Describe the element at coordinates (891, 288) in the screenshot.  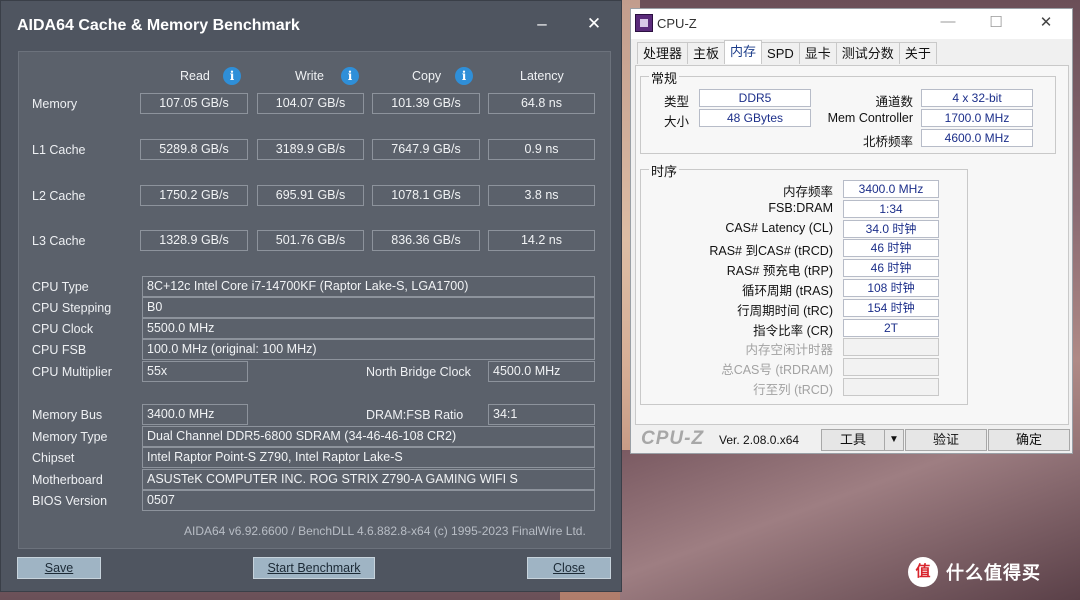
I see `timing-value: 108 时钟` at that location.